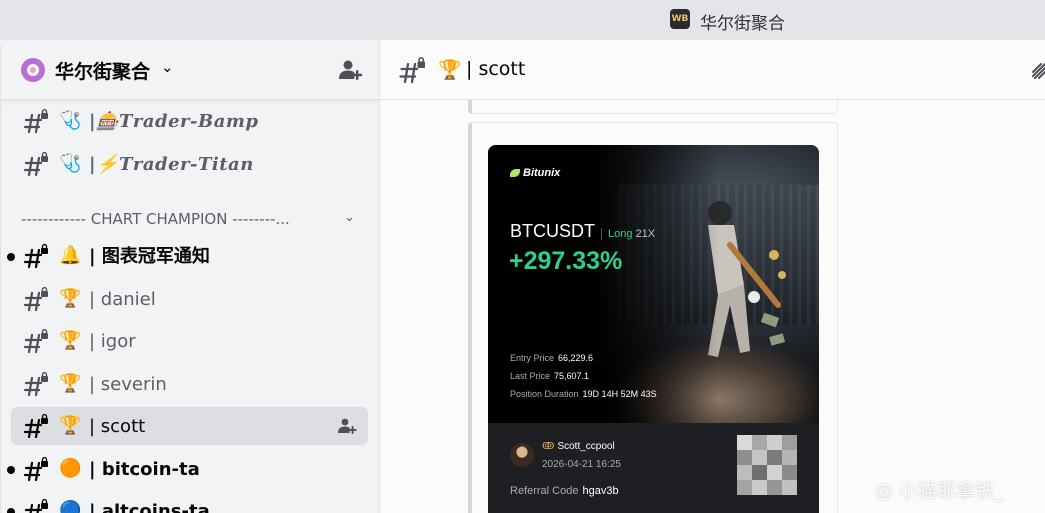 Image resolution: width=1045 pixels, height=513 pixels. I want to click on user-handle: ↂ Scott_ccpool, so click(578, 446).